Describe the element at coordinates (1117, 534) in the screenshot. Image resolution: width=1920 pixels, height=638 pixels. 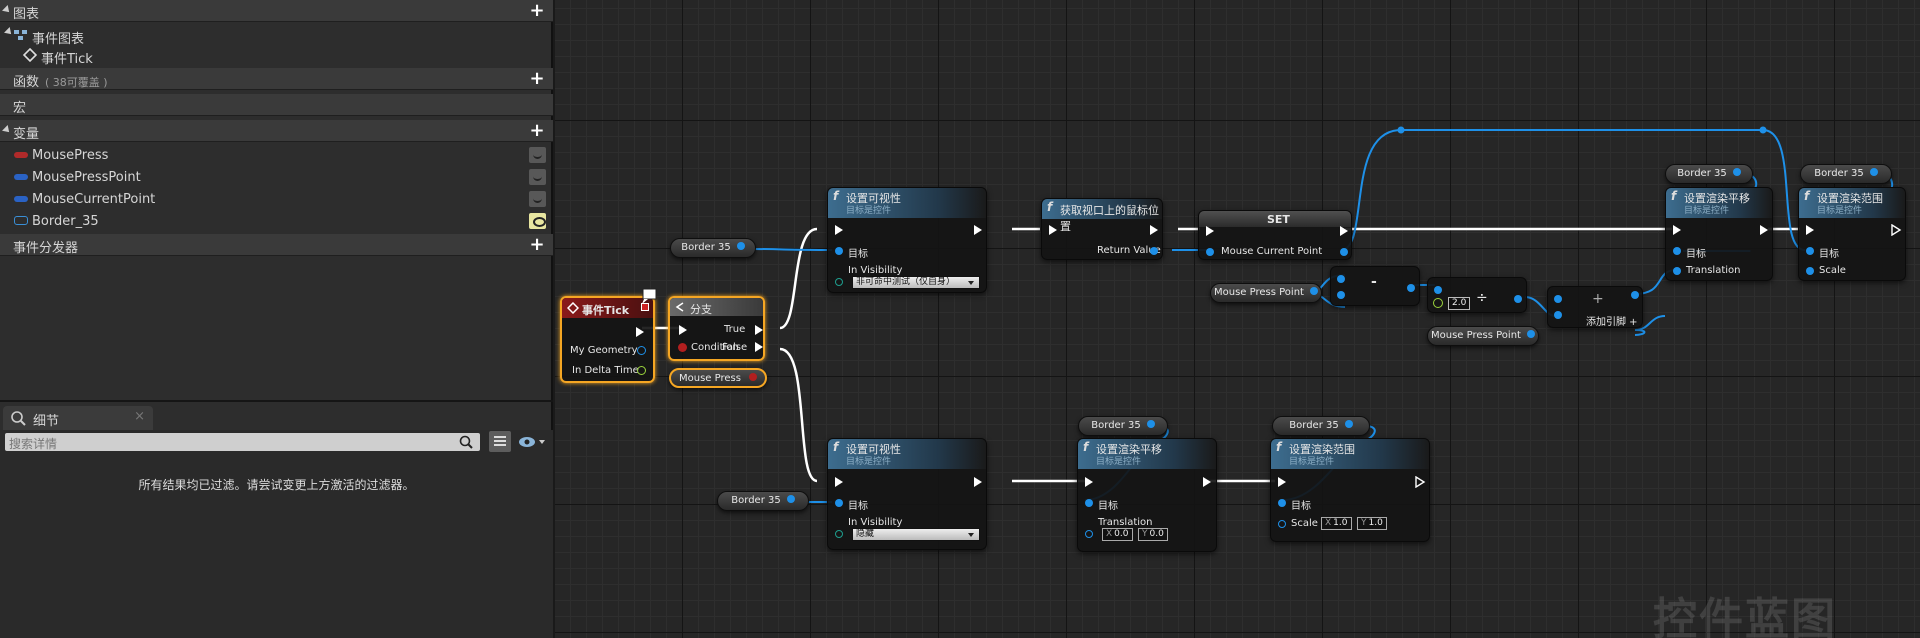
I see `translation-x-input: X 0.0` at that location.